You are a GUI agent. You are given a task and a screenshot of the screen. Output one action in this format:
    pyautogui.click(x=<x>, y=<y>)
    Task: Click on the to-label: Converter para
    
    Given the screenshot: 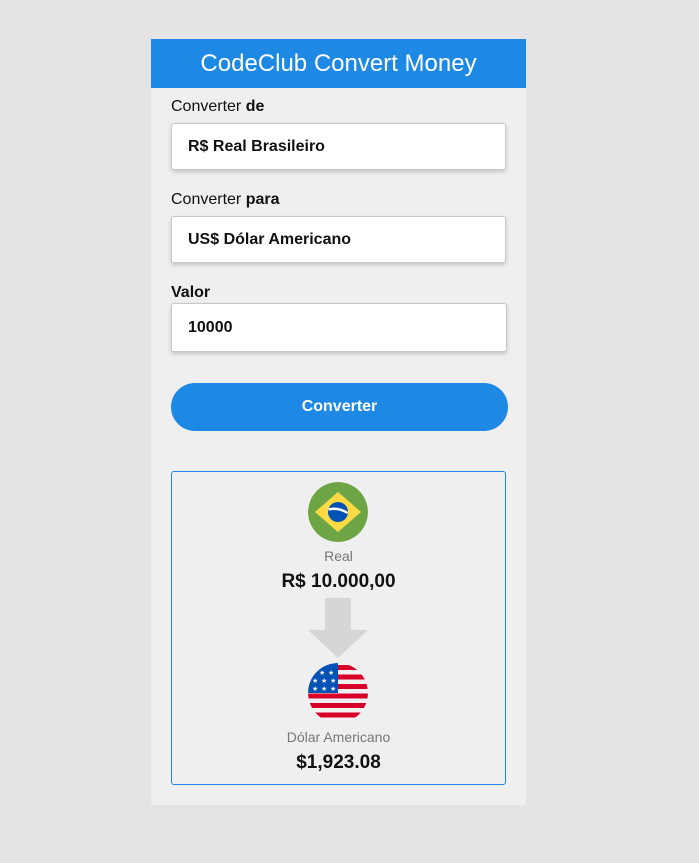 What is the action you would take?
    pyautogui.click(x=225, y=200)
    